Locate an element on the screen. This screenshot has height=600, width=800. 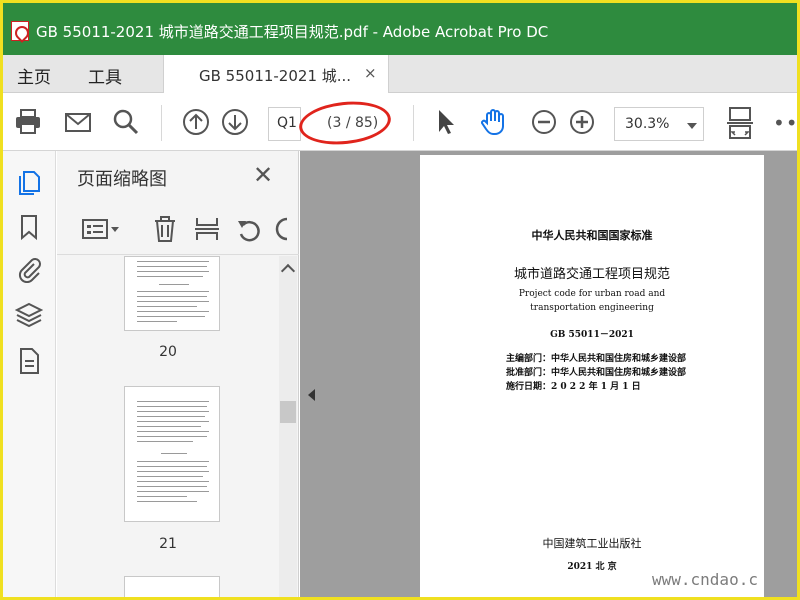
chevron-down-icon is located at coordinates (692, 126).